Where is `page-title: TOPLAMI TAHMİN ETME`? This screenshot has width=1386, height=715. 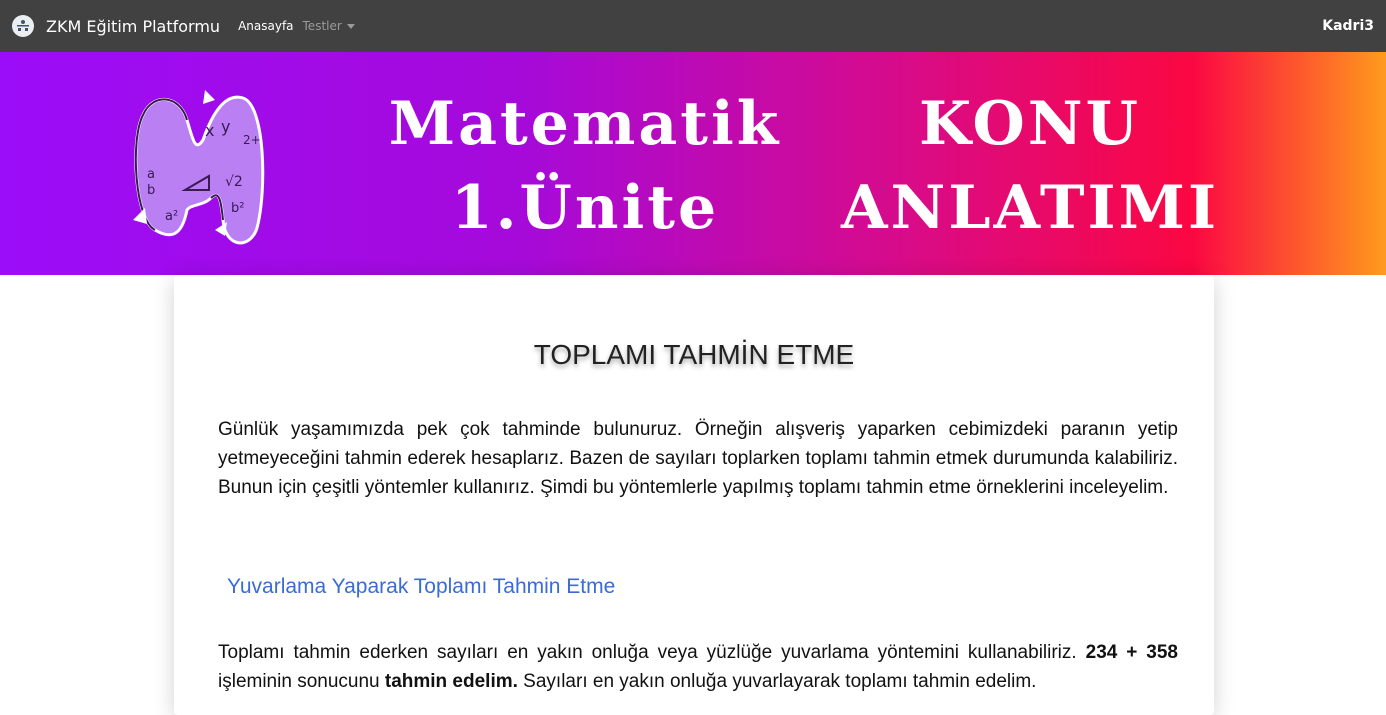 page-title: TOPLAMI TAHMİN ETME is located at coordinates (694, 354).